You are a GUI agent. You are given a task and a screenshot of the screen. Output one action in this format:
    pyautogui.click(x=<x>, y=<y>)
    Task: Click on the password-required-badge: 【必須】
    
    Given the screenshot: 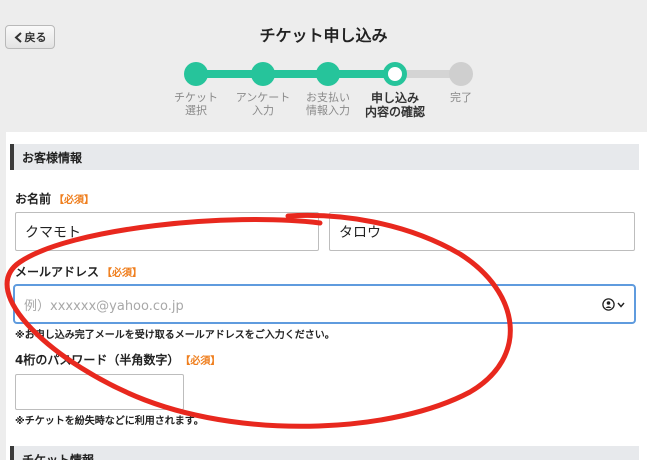 What is the action you would take?
    pyautogui.click(x=203, y=361)
    